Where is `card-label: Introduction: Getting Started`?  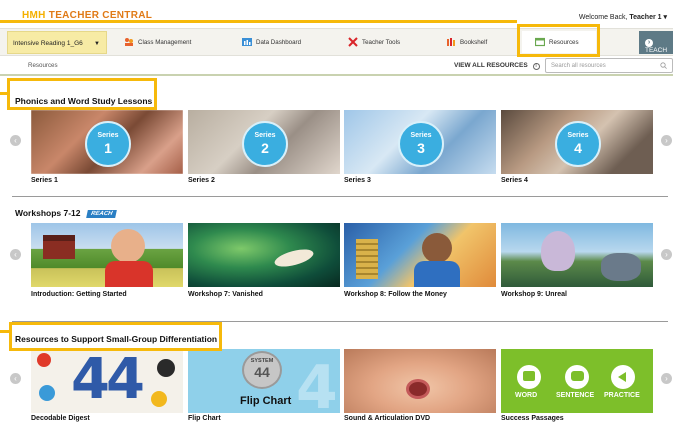 card-label: Introduction: Getting Started is located at coordinates (79, 294).